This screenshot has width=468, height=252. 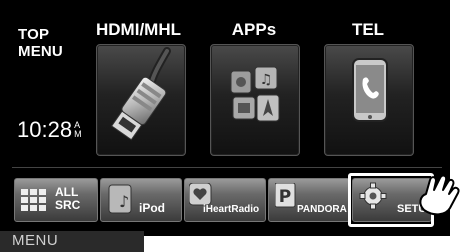 I want to click on apps-title: APPs, so click(x=254, y=29).